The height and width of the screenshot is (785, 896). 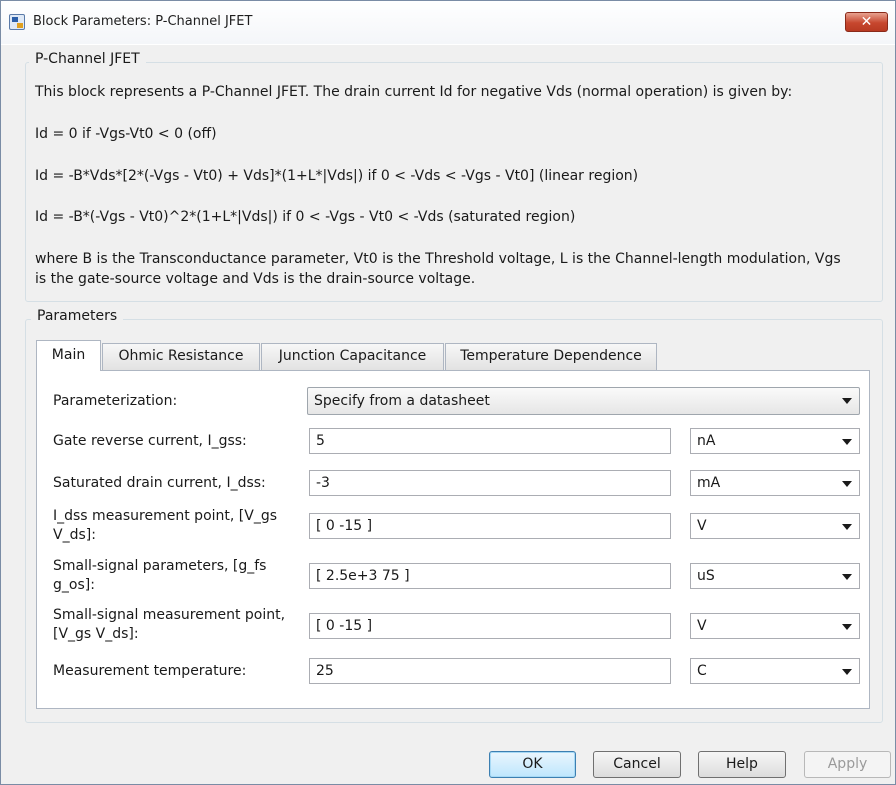 I want to click on parameterization-label: Parameterization:, so click(x=115, y=401).